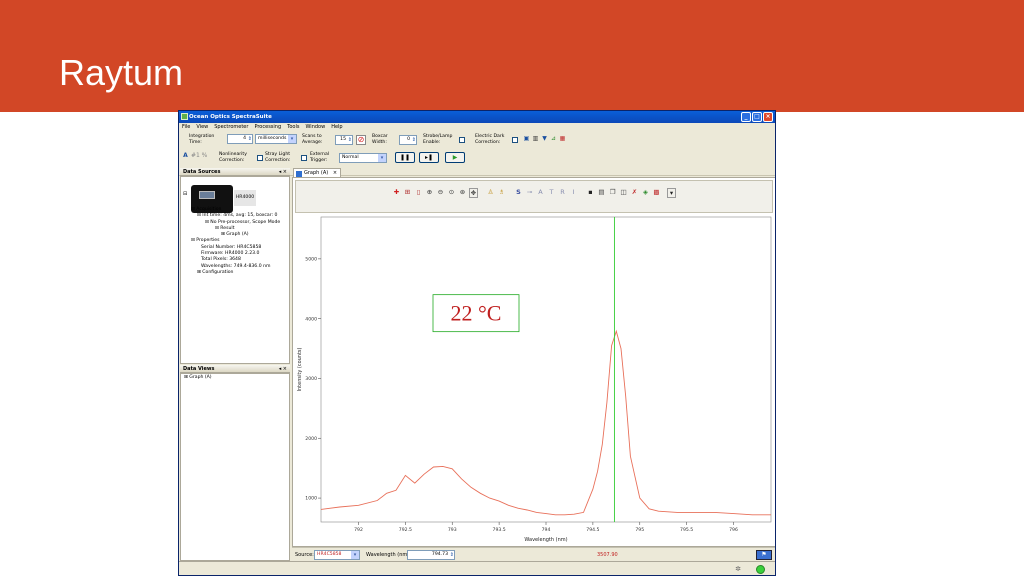  Describe the element at coordinates (671, 193) in the screenshot. I see `dropdown-icon: ▾` at that location.